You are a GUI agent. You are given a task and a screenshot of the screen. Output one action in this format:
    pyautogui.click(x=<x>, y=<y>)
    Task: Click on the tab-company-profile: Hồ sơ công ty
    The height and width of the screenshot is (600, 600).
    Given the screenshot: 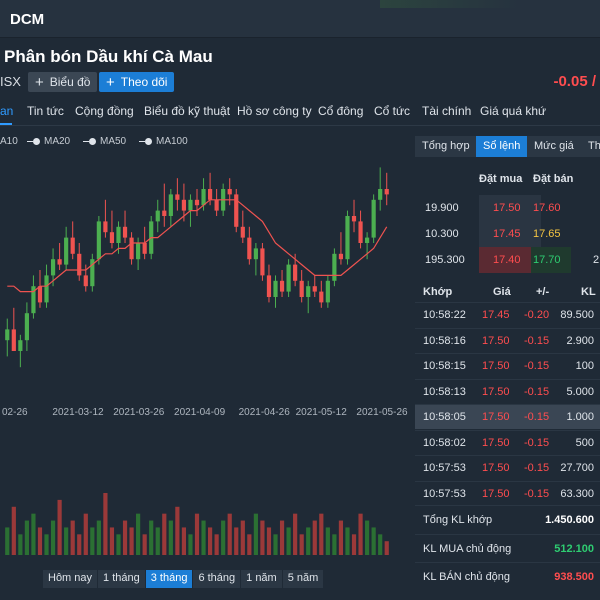 What is the action you would take?
    pyautogui.click(x=274, y=111)
    